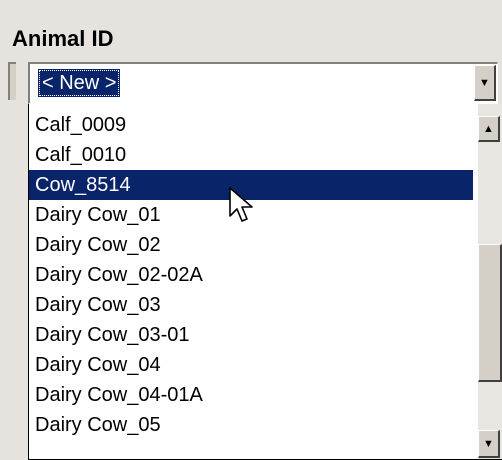 Image resolution: width=502 pixels, height=460 pixels. Describe the element at coordinates (251, 425) in the screenshot. I see `list-item: Dairy Cow_05` at that location.